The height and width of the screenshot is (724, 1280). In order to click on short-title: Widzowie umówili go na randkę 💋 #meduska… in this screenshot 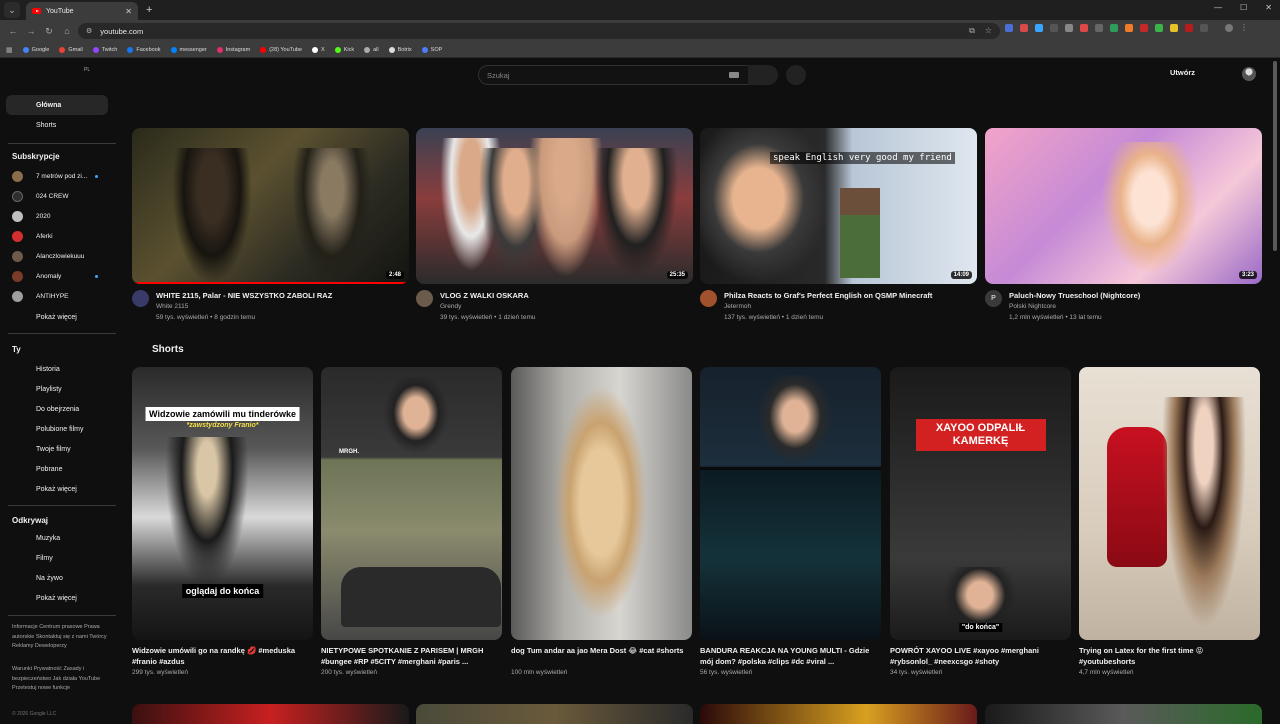, I will do `click(222, 656)`.